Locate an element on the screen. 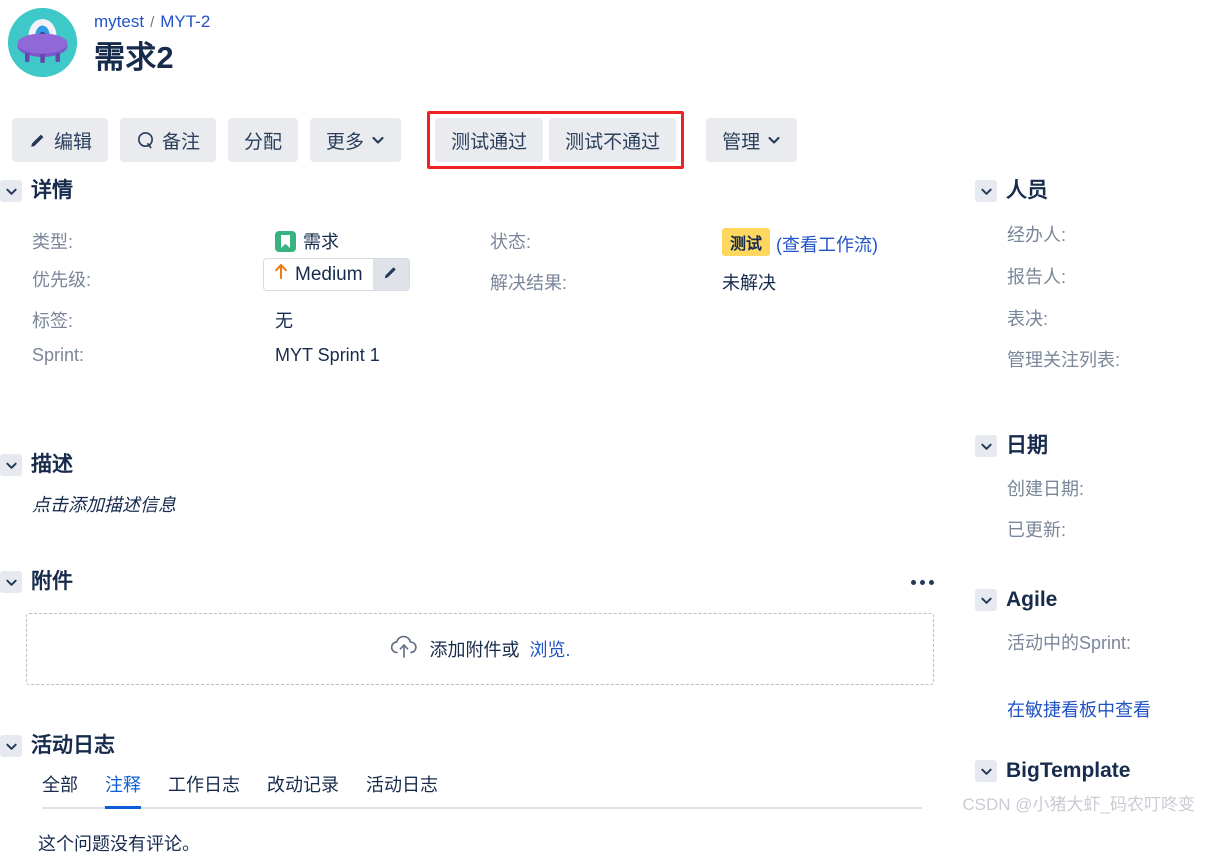 The height and width of the screenshot is (856, 1207). assignee-label: 经办人: is located at coordinates (1037, 235).